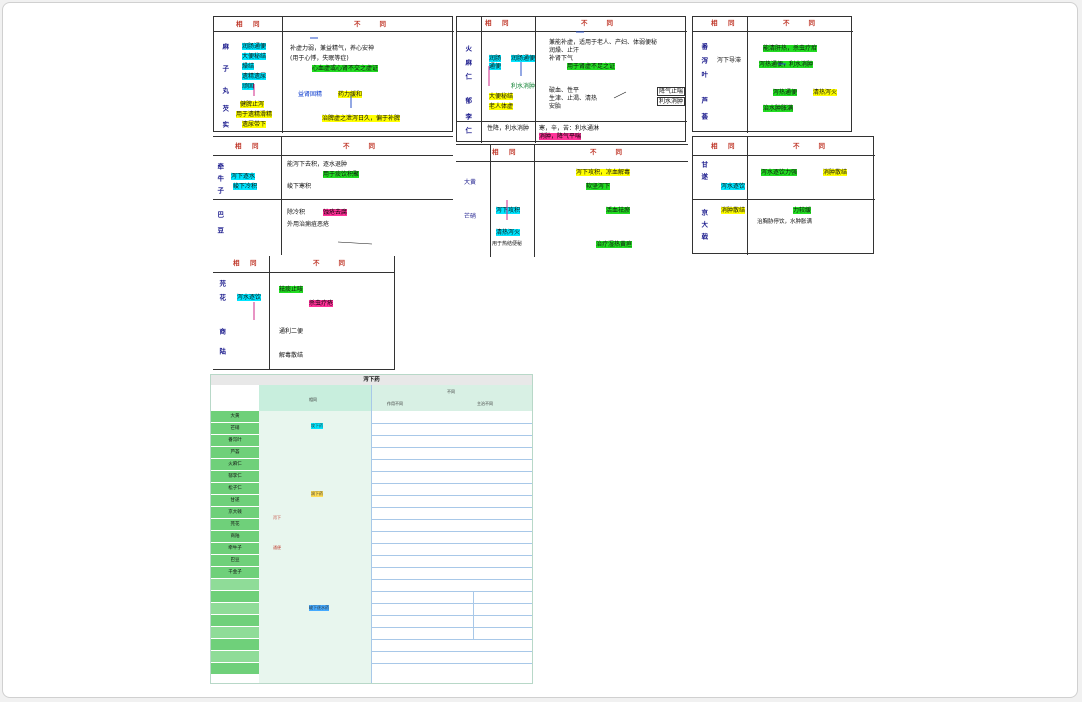 Image resolution: width=1082 pixels, height=702 pixels. What do you see at coordinates (508, 211) in the screenshot?
I see `same-item: 泻下攻积` at bounding box center [508, 211].